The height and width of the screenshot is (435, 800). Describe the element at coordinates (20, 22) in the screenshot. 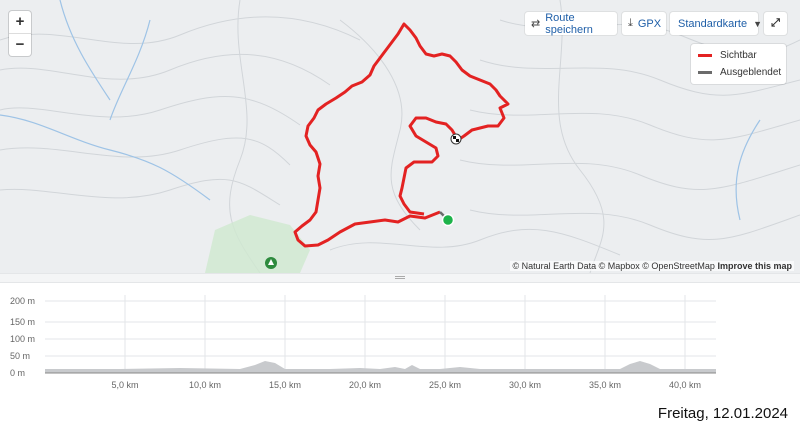

I see `zoom-in-button: +` at that location.